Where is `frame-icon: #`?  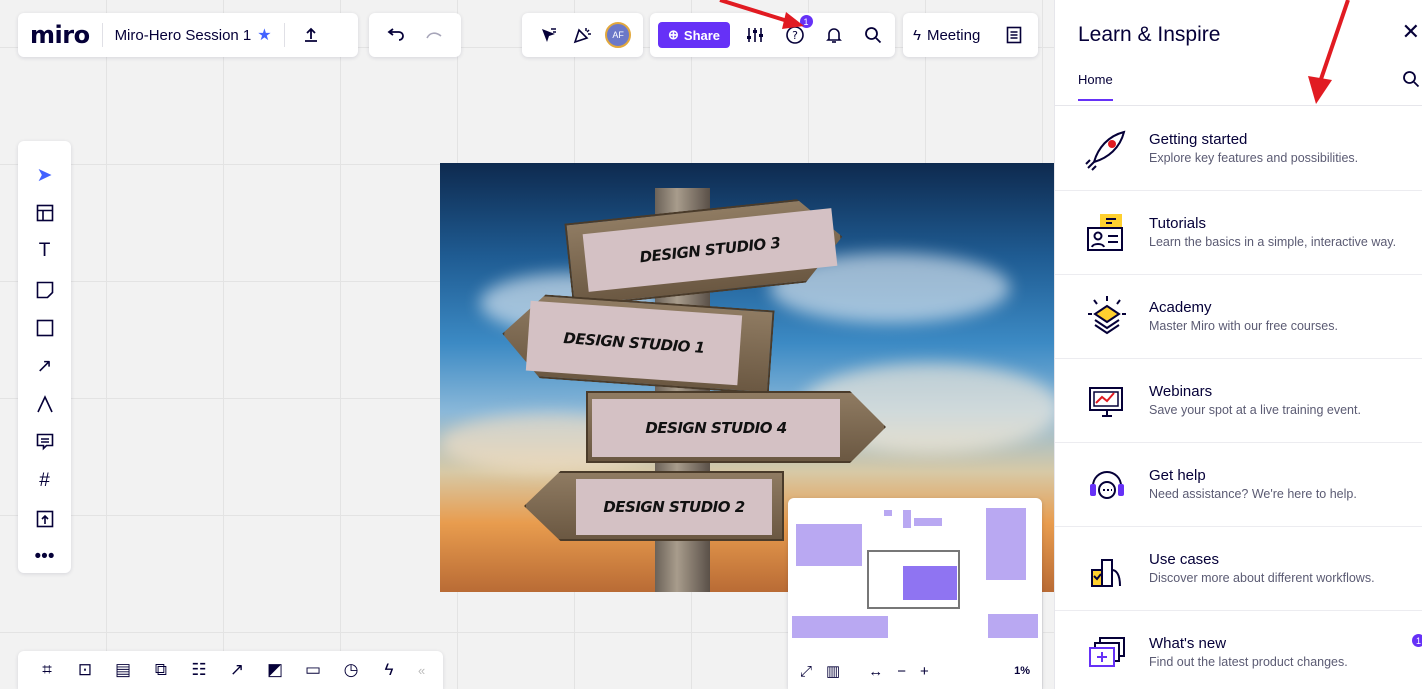 frame-icon: # is located at coordinates (45, 481).